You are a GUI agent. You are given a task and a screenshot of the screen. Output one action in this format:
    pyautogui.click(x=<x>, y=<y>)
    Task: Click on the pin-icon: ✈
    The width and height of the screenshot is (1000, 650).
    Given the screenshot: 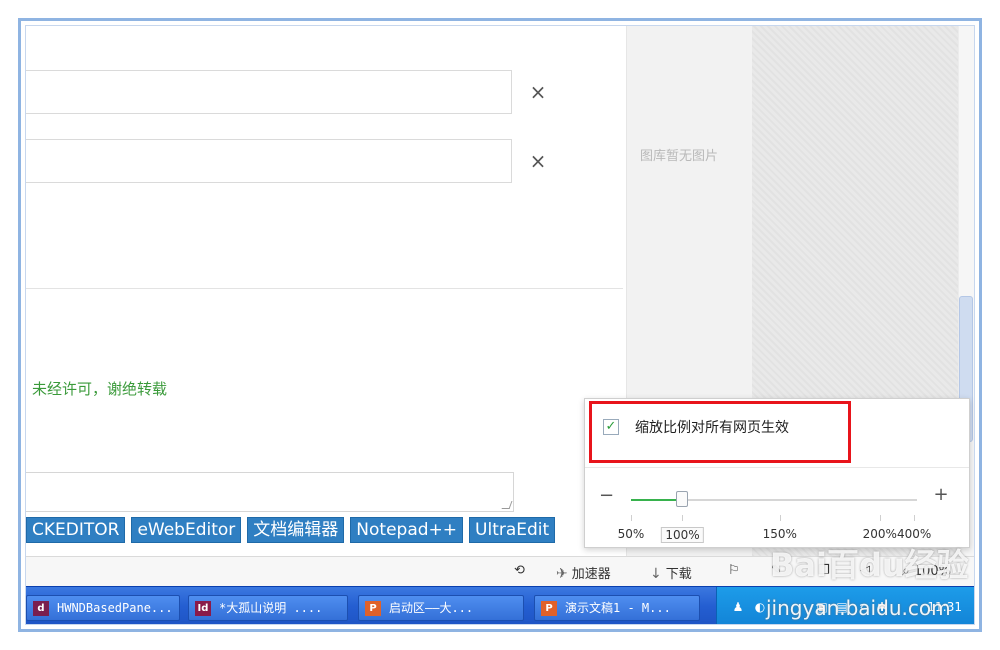 What is the action you would take?
    pyautogui.click(x=562, y=574)
    